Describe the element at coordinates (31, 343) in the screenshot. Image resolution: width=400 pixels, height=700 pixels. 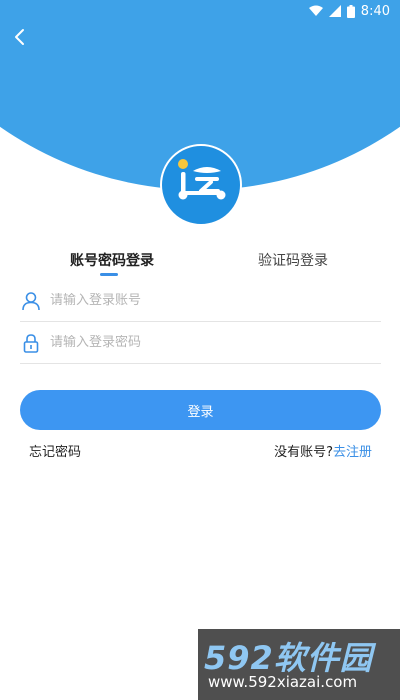
I see `lock-icon` at that location.